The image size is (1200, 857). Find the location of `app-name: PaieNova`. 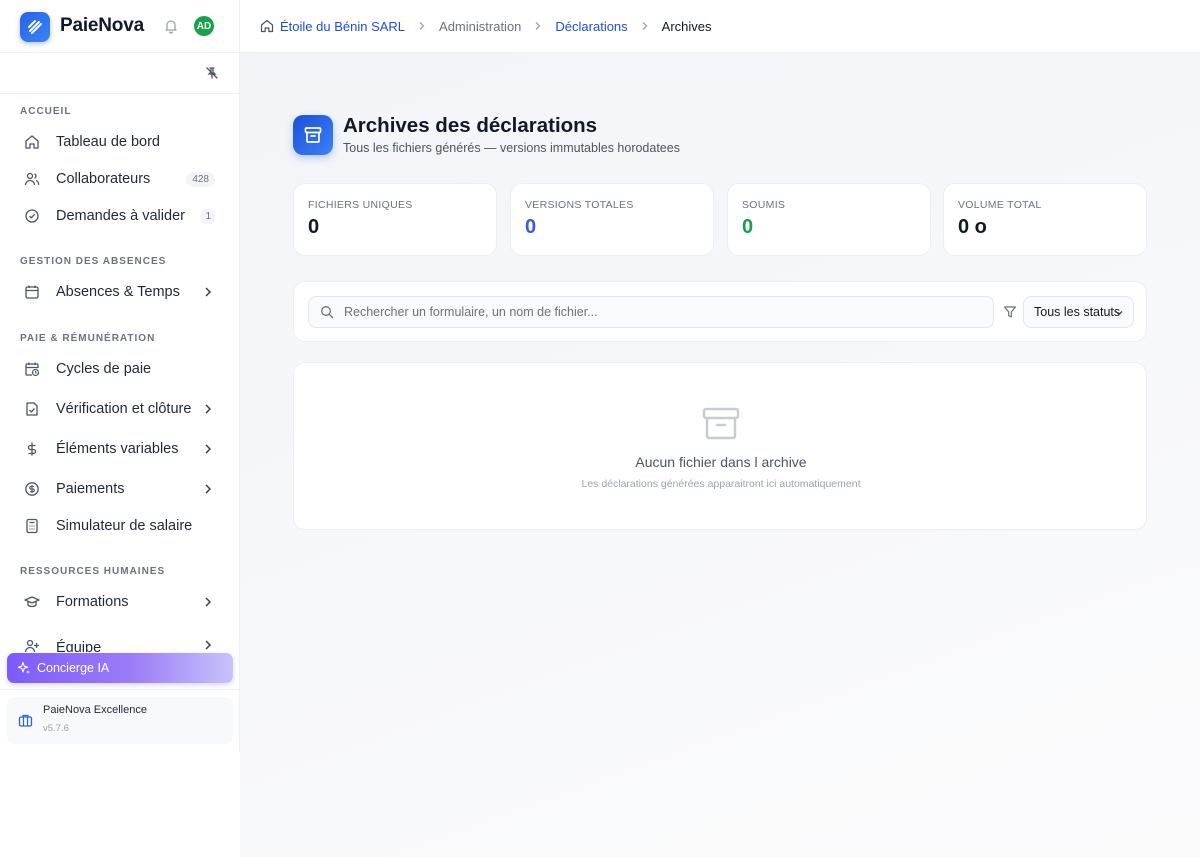

app-name: PaieNova is located at coordinates (102, 25).